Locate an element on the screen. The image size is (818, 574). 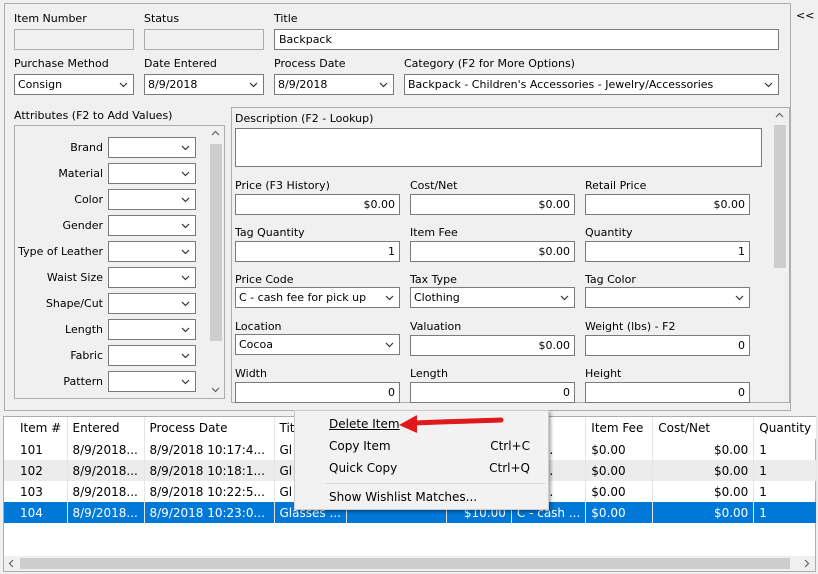
tag-quantity-field: 1 is located at coordinates (317, 251).